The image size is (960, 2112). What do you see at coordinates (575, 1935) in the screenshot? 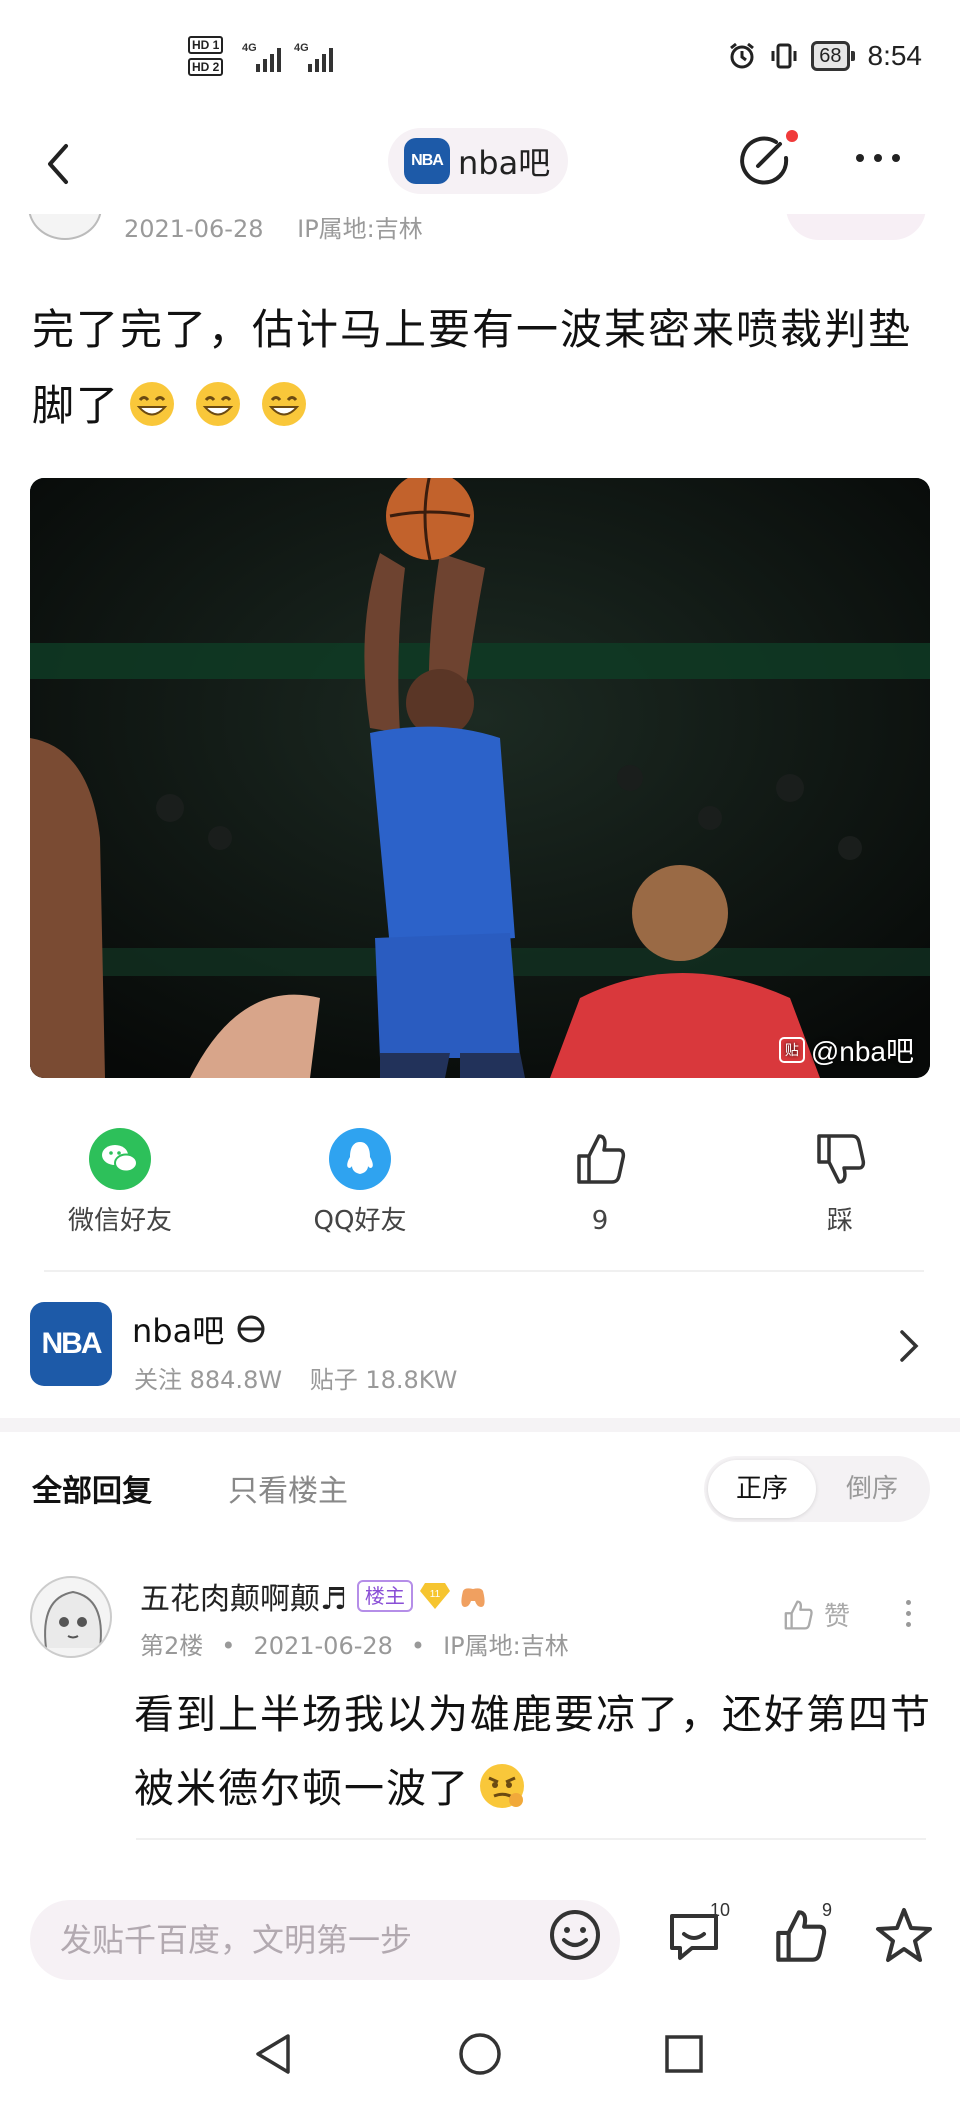
I see `emoji-picker-icon` at bounding box center [575, 1935].